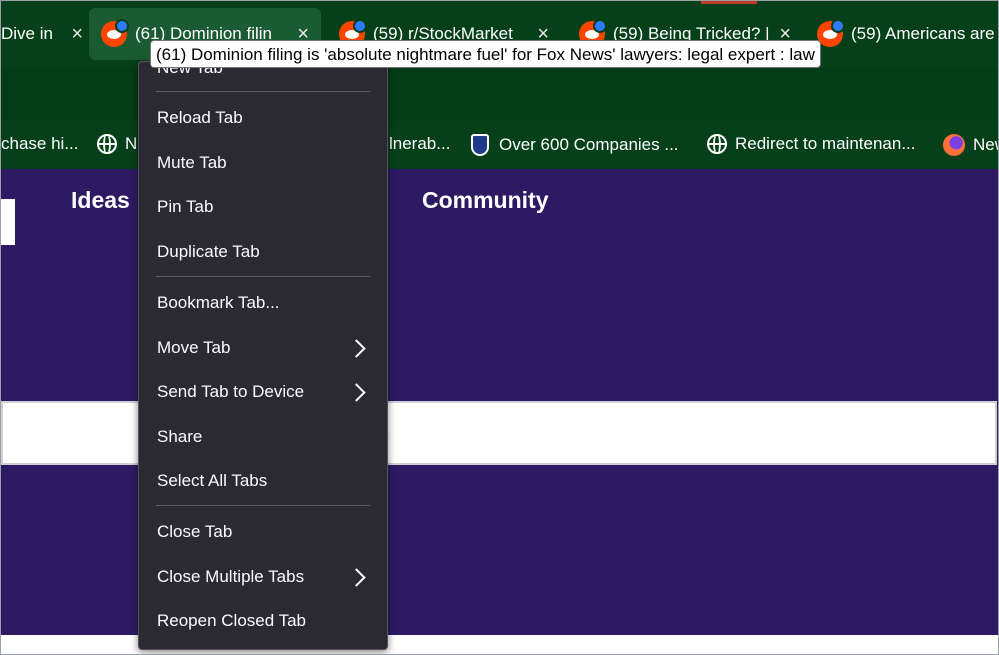 This screenshot has height=655, width=999. Describe the element at coordinates (185, 206) in the screenshot. I see `menu-item-label: Pin Tab` at that location.